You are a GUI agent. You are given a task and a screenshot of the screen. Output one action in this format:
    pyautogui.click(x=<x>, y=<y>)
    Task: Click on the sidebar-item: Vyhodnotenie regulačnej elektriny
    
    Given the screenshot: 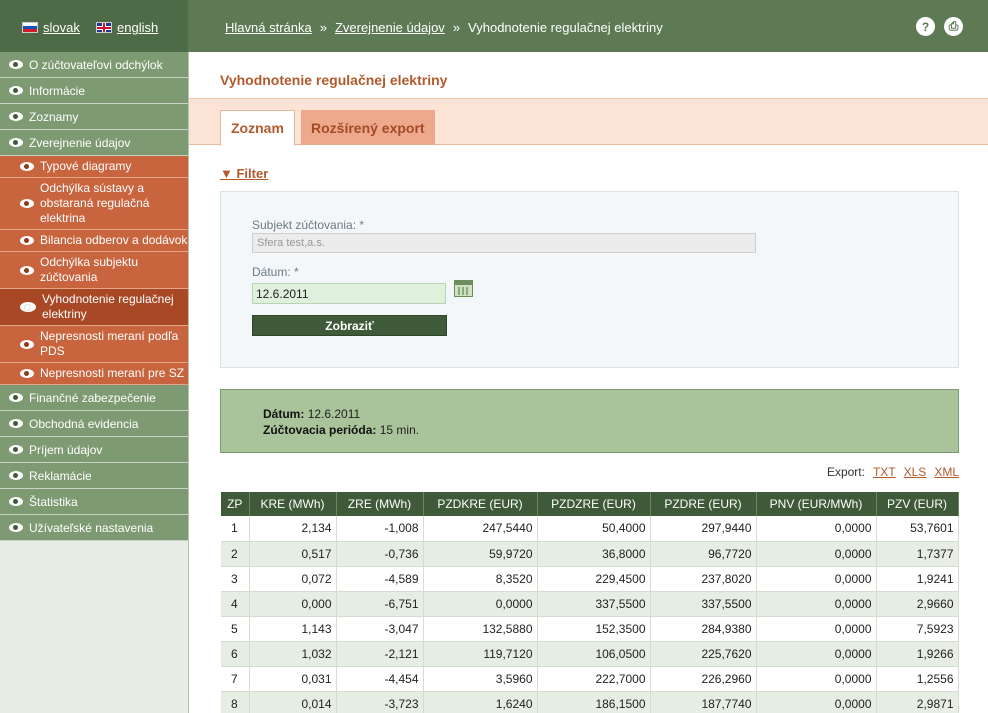 What is the action you would take?
    pyautogui.click(x=94, y=307)
    